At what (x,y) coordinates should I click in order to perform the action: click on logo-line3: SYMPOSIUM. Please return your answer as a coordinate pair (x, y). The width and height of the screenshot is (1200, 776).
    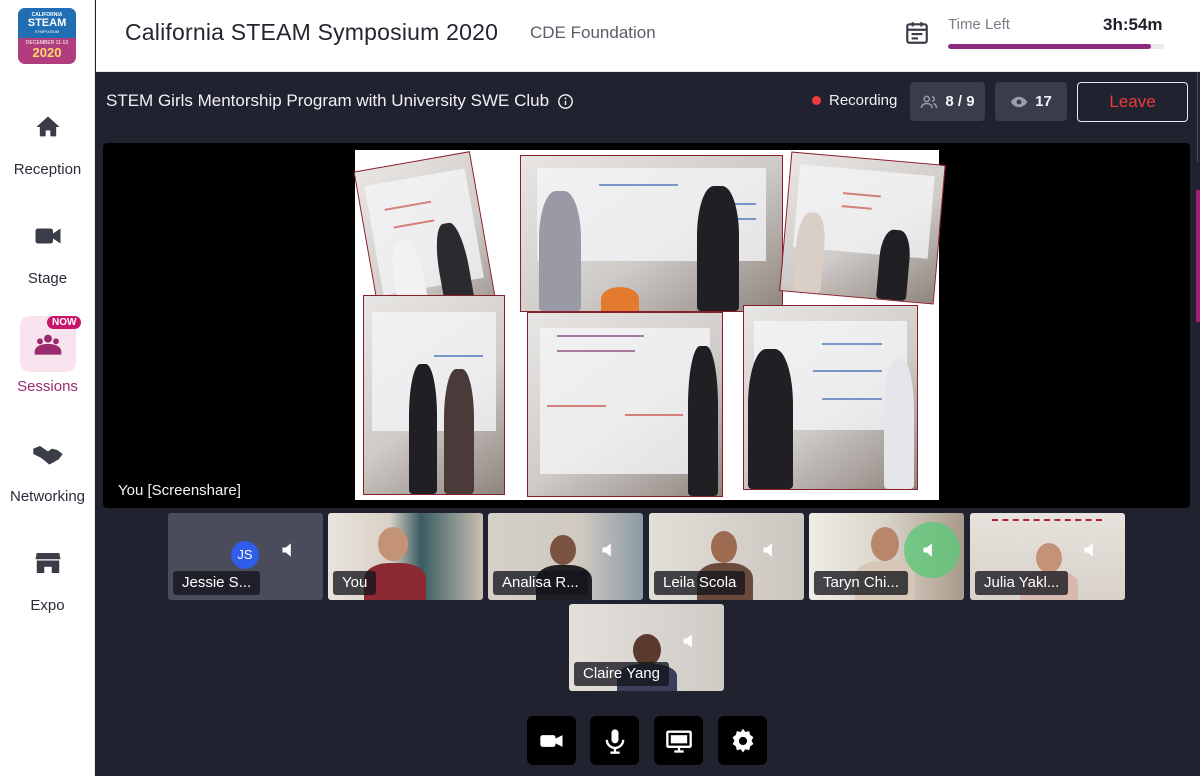
    Looking at the image, I should click on (47, 31).